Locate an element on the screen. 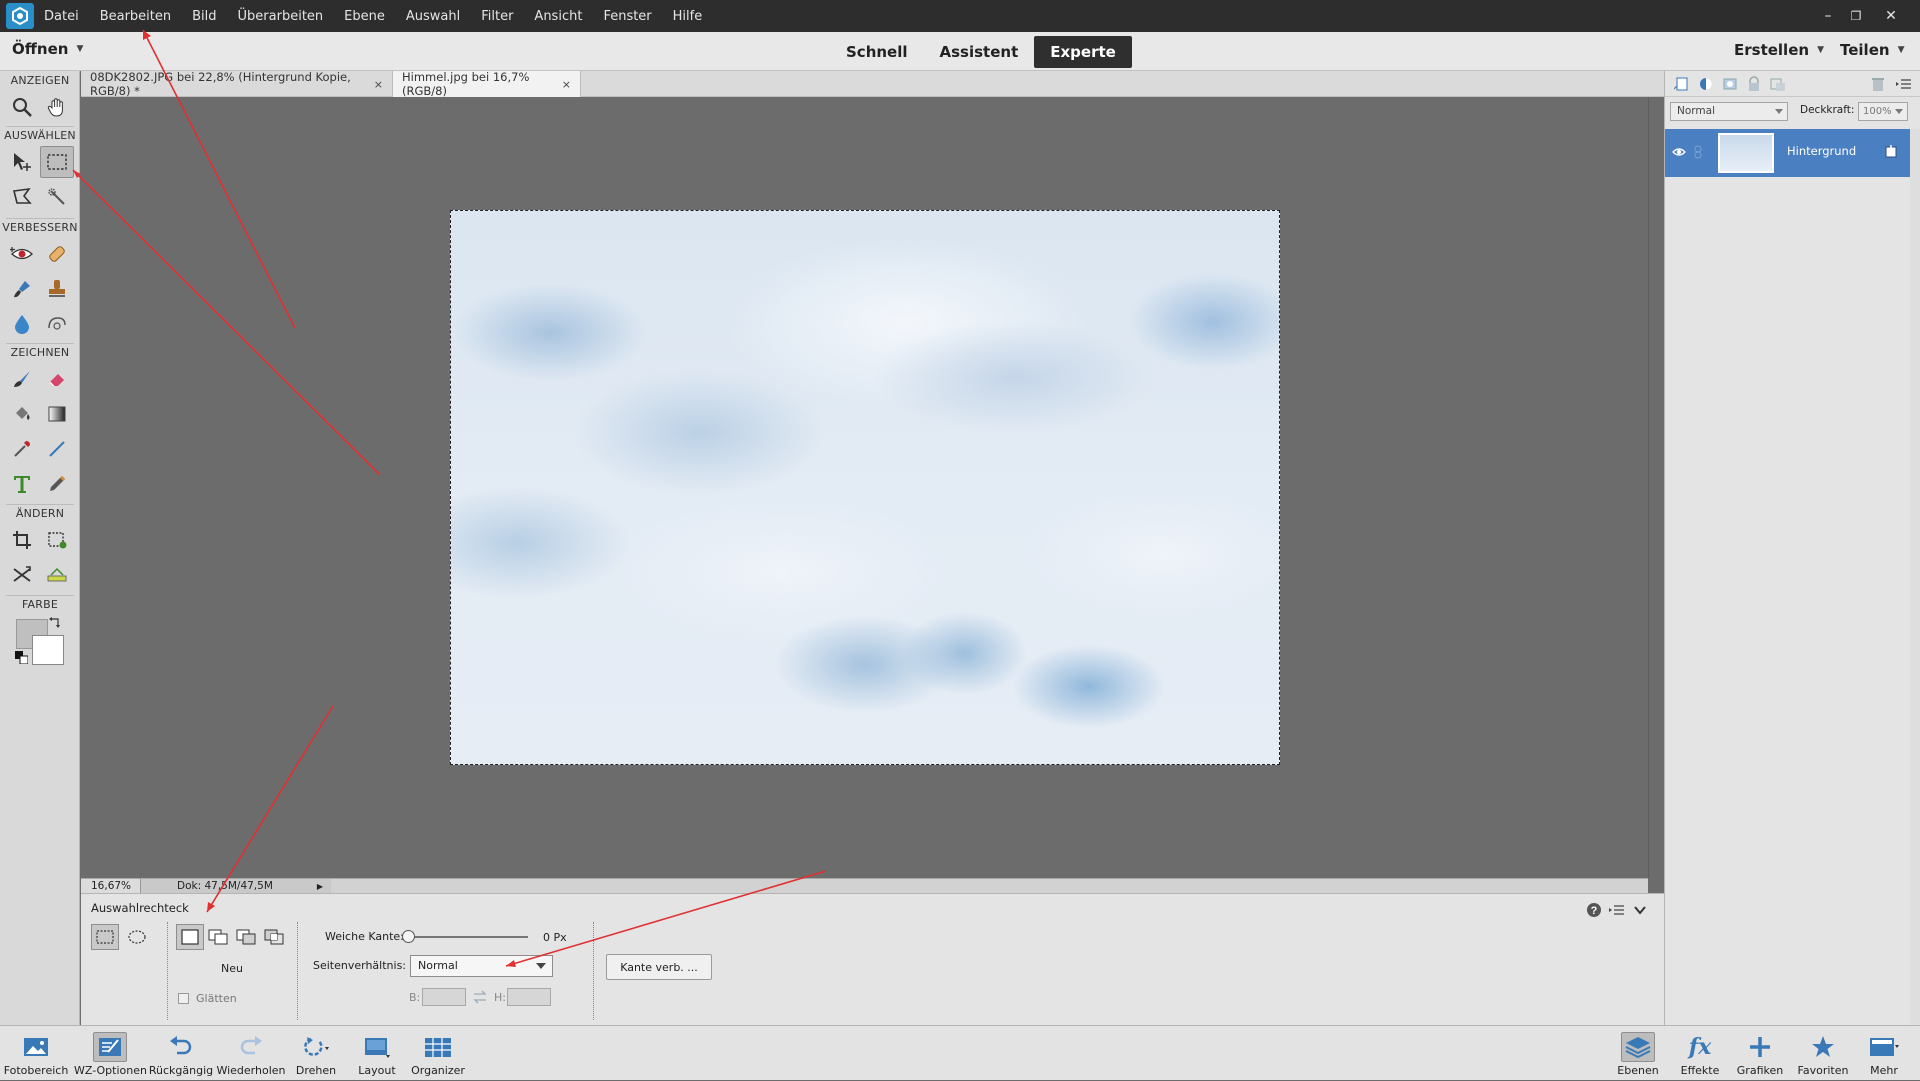 Image resolution: width=1920 pixels, height=1081 pixels. straighten-tool-icon is located at coordinates (57, 575).